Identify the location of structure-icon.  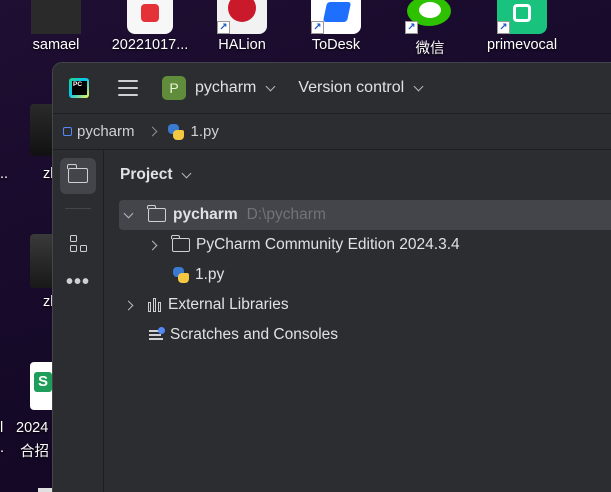
(79, 244).